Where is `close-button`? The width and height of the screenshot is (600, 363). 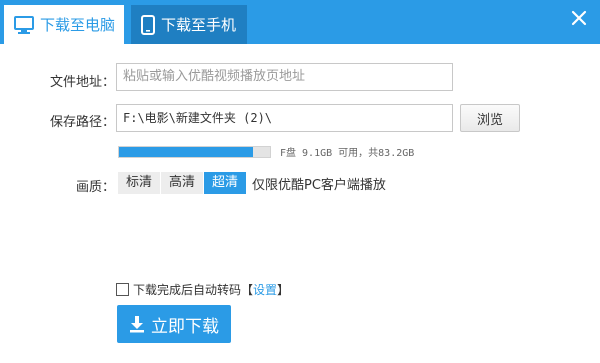 close-button is located at coordinates (579, 18).